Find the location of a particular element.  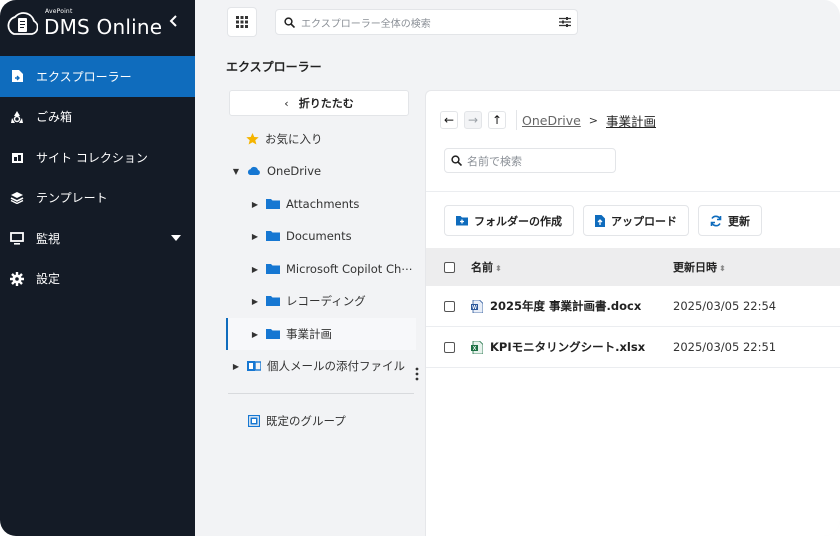

forward-button: → is located at coordinates (473, 120).